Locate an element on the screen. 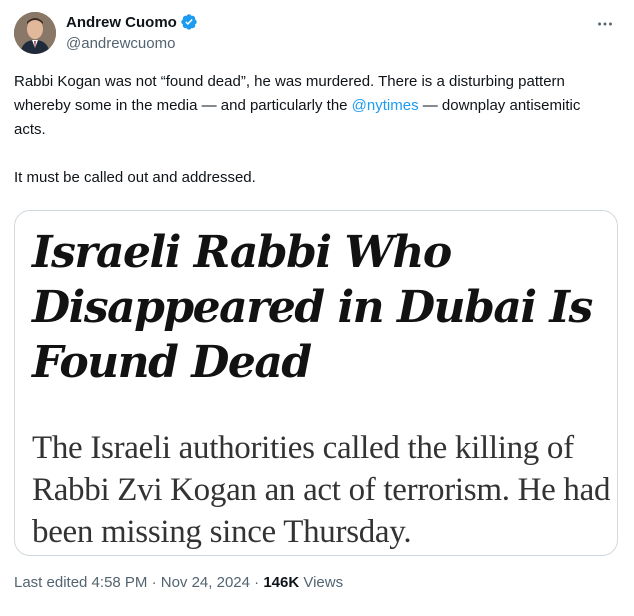  handle: @andrewcuomo is located at coordinates (132, 43).